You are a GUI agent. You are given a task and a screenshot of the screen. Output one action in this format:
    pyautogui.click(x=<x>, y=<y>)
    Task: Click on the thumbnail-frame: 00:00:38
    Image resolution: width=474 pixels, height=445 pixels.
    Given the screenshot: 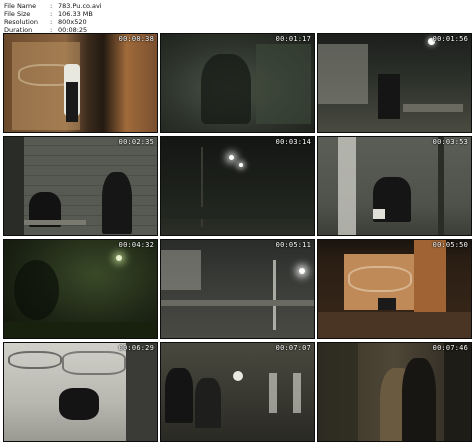 What is the action you would take?
    pyautogui.click(x=80, y=83)
    